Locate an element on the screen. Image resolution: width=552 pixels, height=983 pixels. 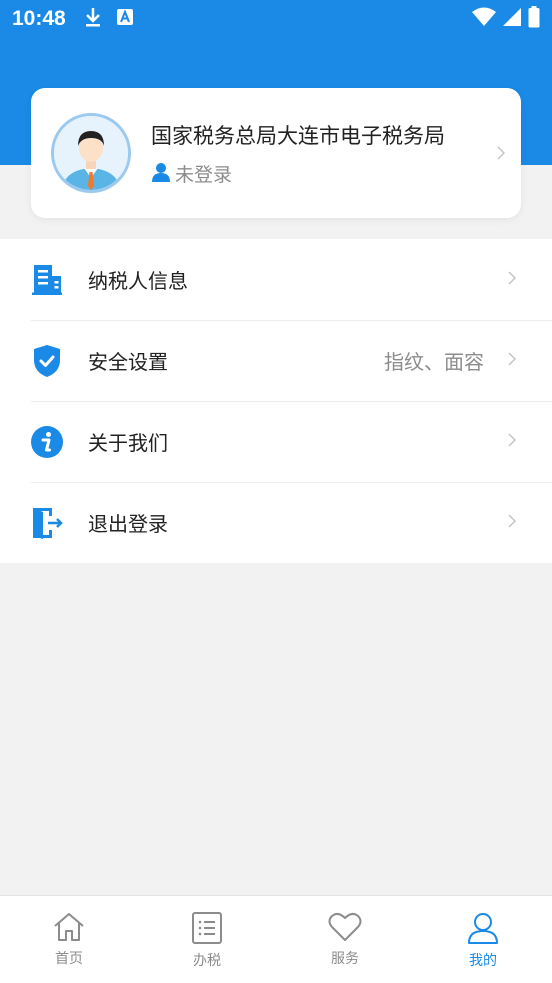
bottom-tab-bar: 首页 办税 服务 我的 is located at coordinates (276, 939).